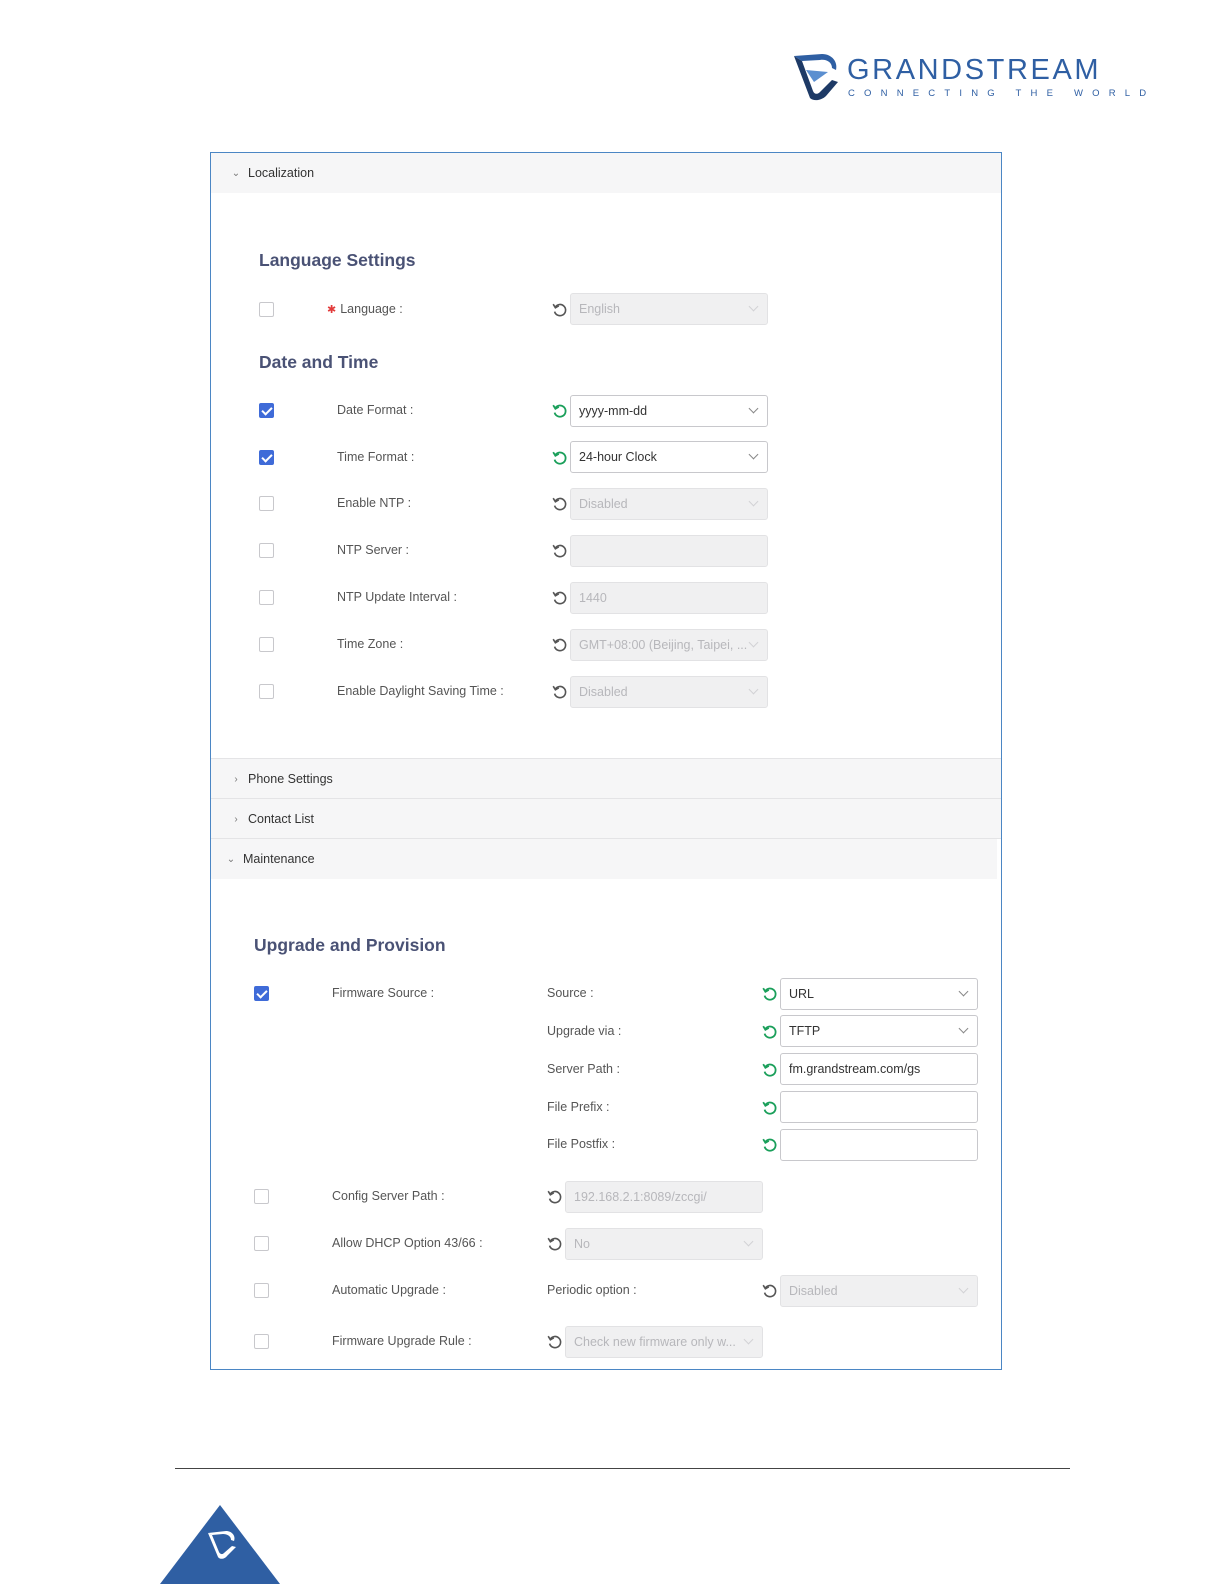 This screenshot has width=1224, height=1584. Describe the element at coordinates (816, 77) in the screenshot. I see `grandstream-logo-icon` at that location.